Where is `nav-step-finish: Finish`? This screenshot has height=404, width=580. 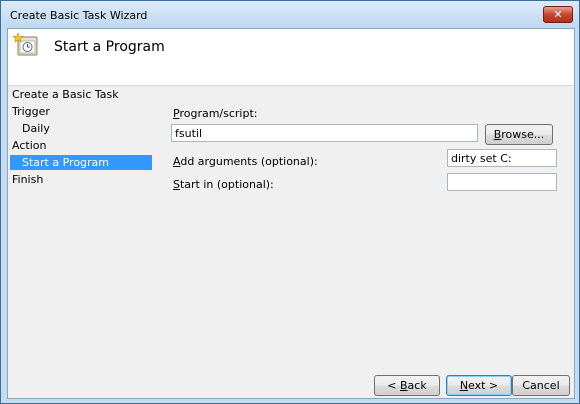 nav-step-finish: Finish is located at coordinates (27, 179).